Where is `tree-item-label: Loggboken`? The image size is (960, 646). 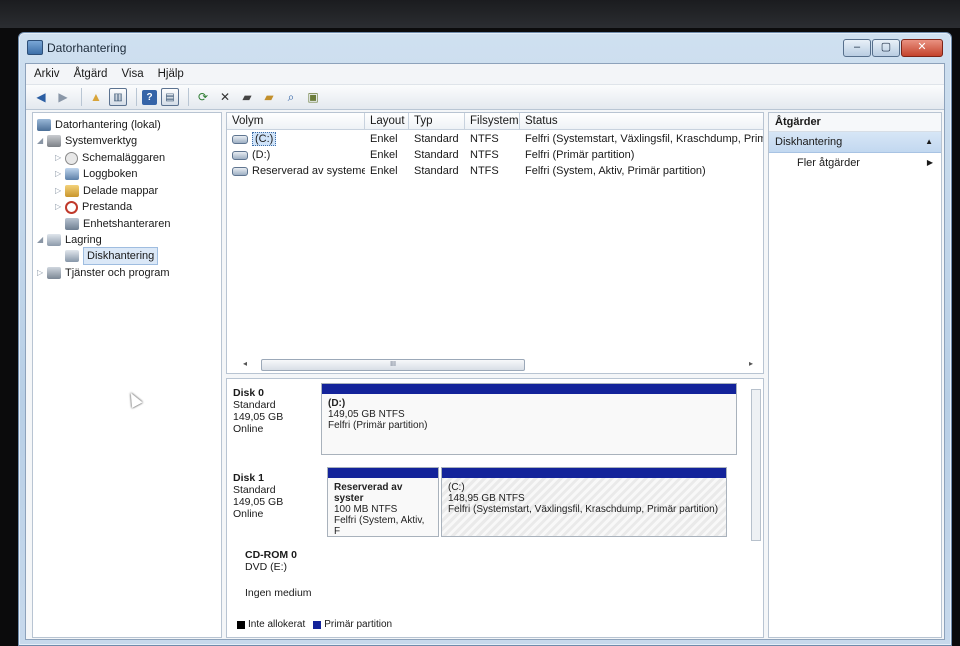 tree-item-label: Loggboken is located at coordinates (110, 174).